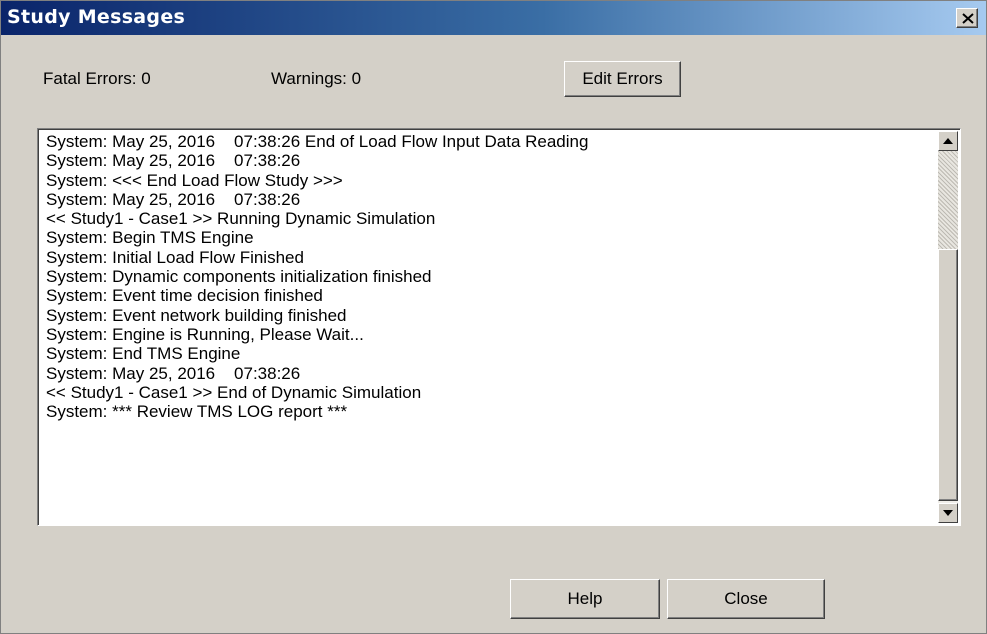 The image size is (987, 634). Describe the element at coordinates (948, 375) in the screenshot. I see `scroll-thumb` at that location.